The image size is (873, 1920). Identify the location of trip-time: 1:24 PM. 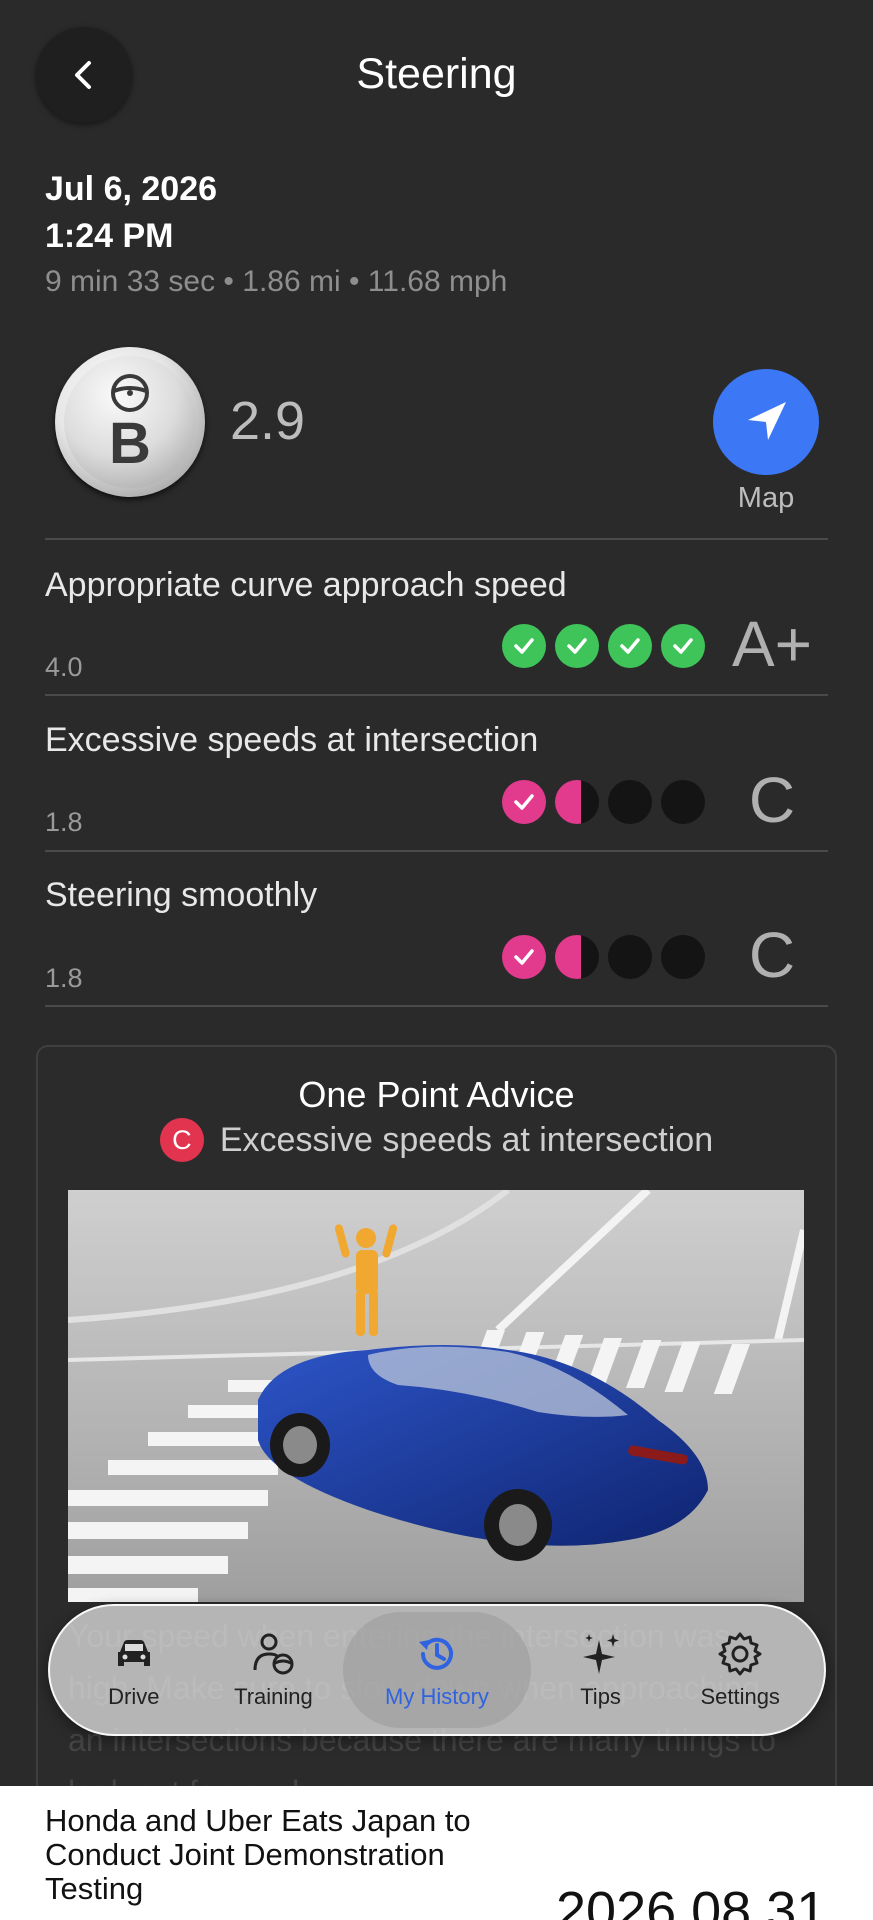
(109, 236).